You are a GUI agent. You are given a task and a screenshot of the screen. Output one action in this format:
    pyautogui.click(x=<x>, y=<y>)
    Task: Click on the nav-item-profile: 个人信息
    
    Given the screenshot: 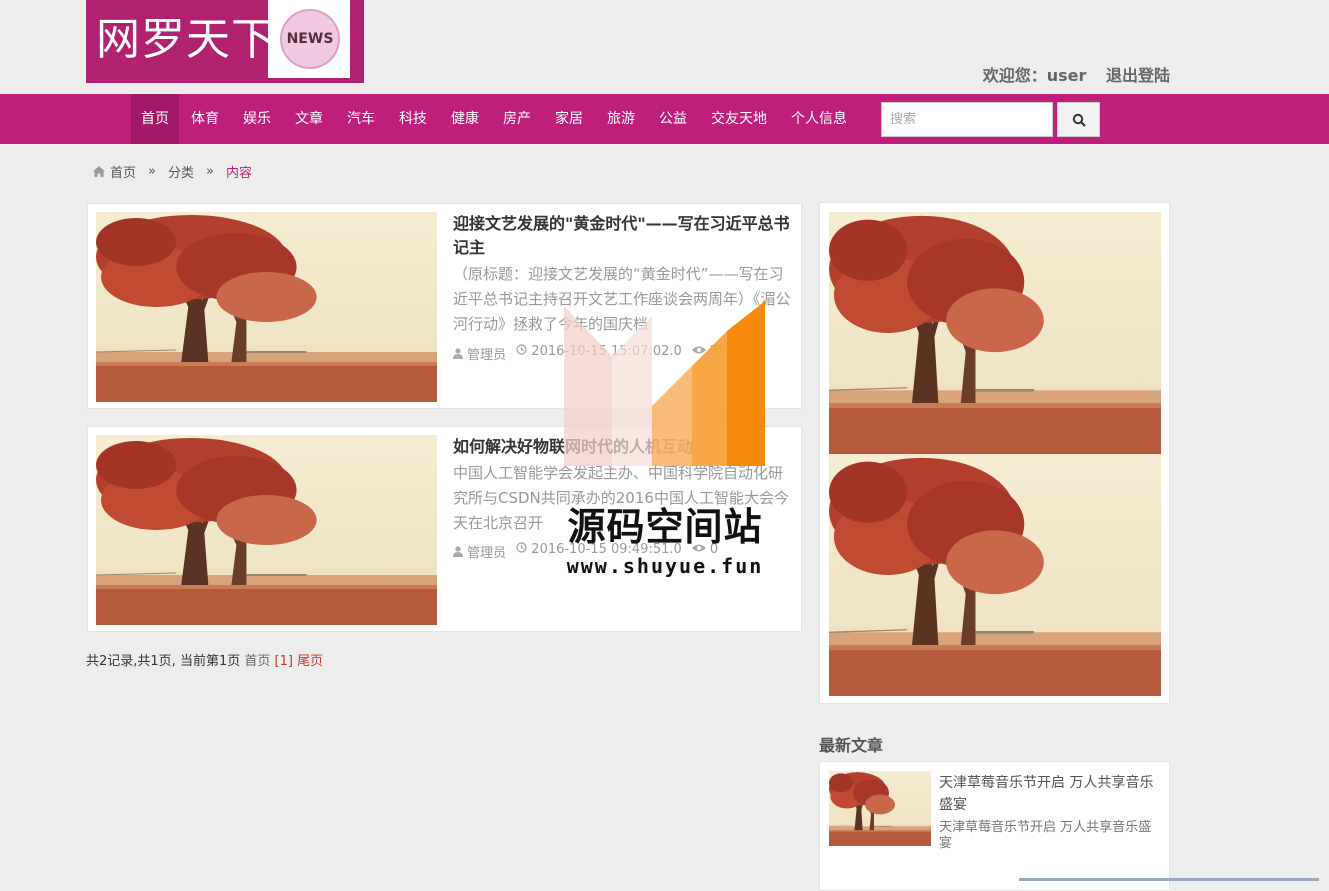 What is the action you would take?
    pyautogui.click(x=819, y=119)
    